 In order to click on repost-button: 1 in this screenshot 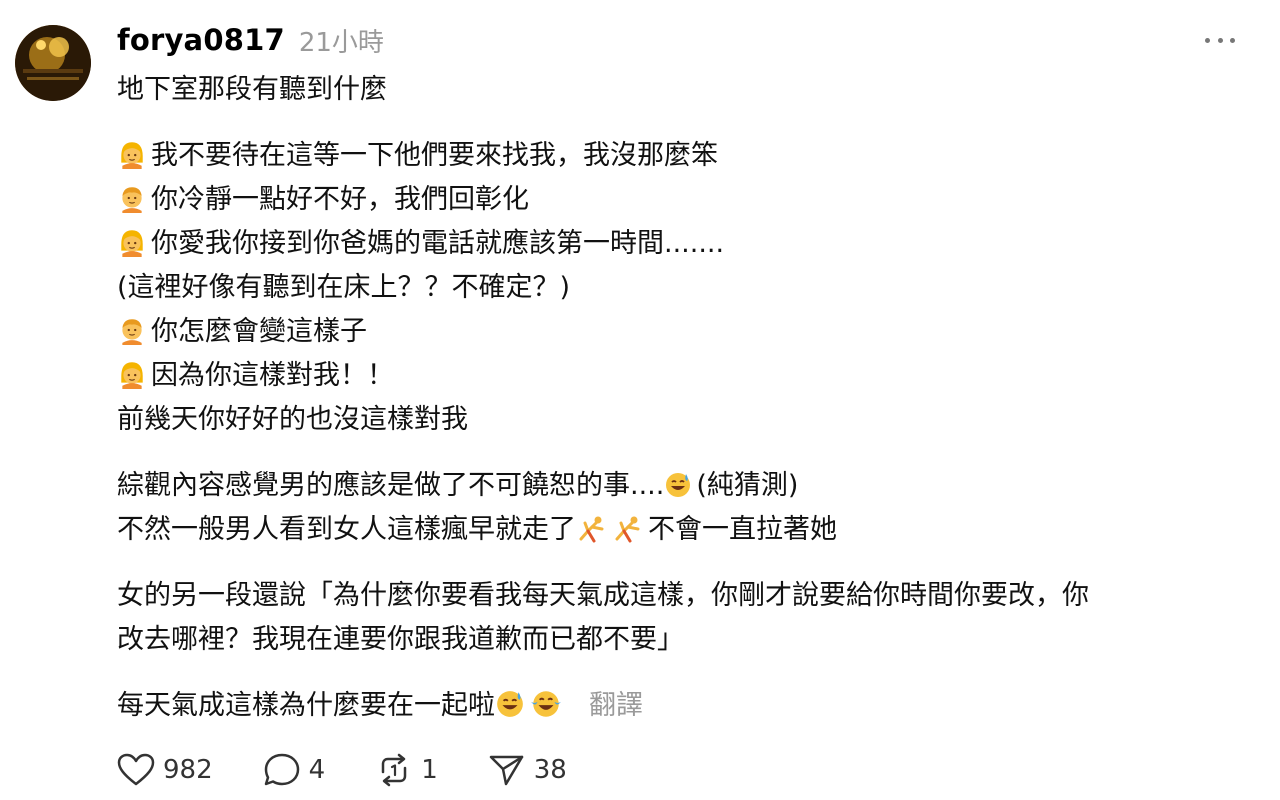, I will do `click(406, 770)`.